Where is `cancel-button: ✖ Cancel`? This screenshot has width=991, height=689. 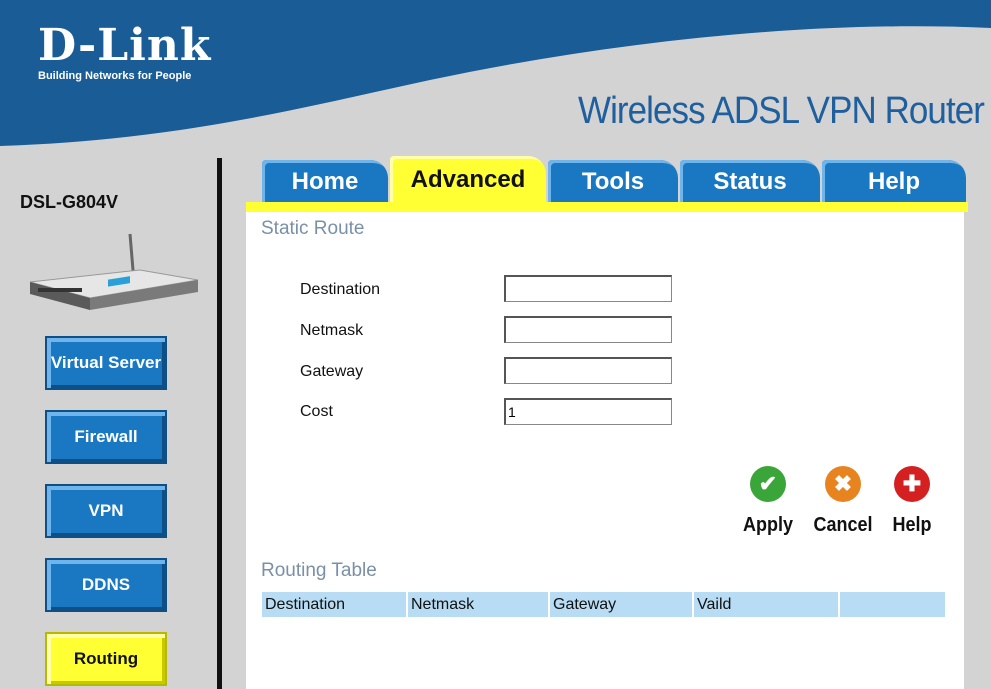
cancel-button: ✖ Cancel is located at coordinates (843, 501).